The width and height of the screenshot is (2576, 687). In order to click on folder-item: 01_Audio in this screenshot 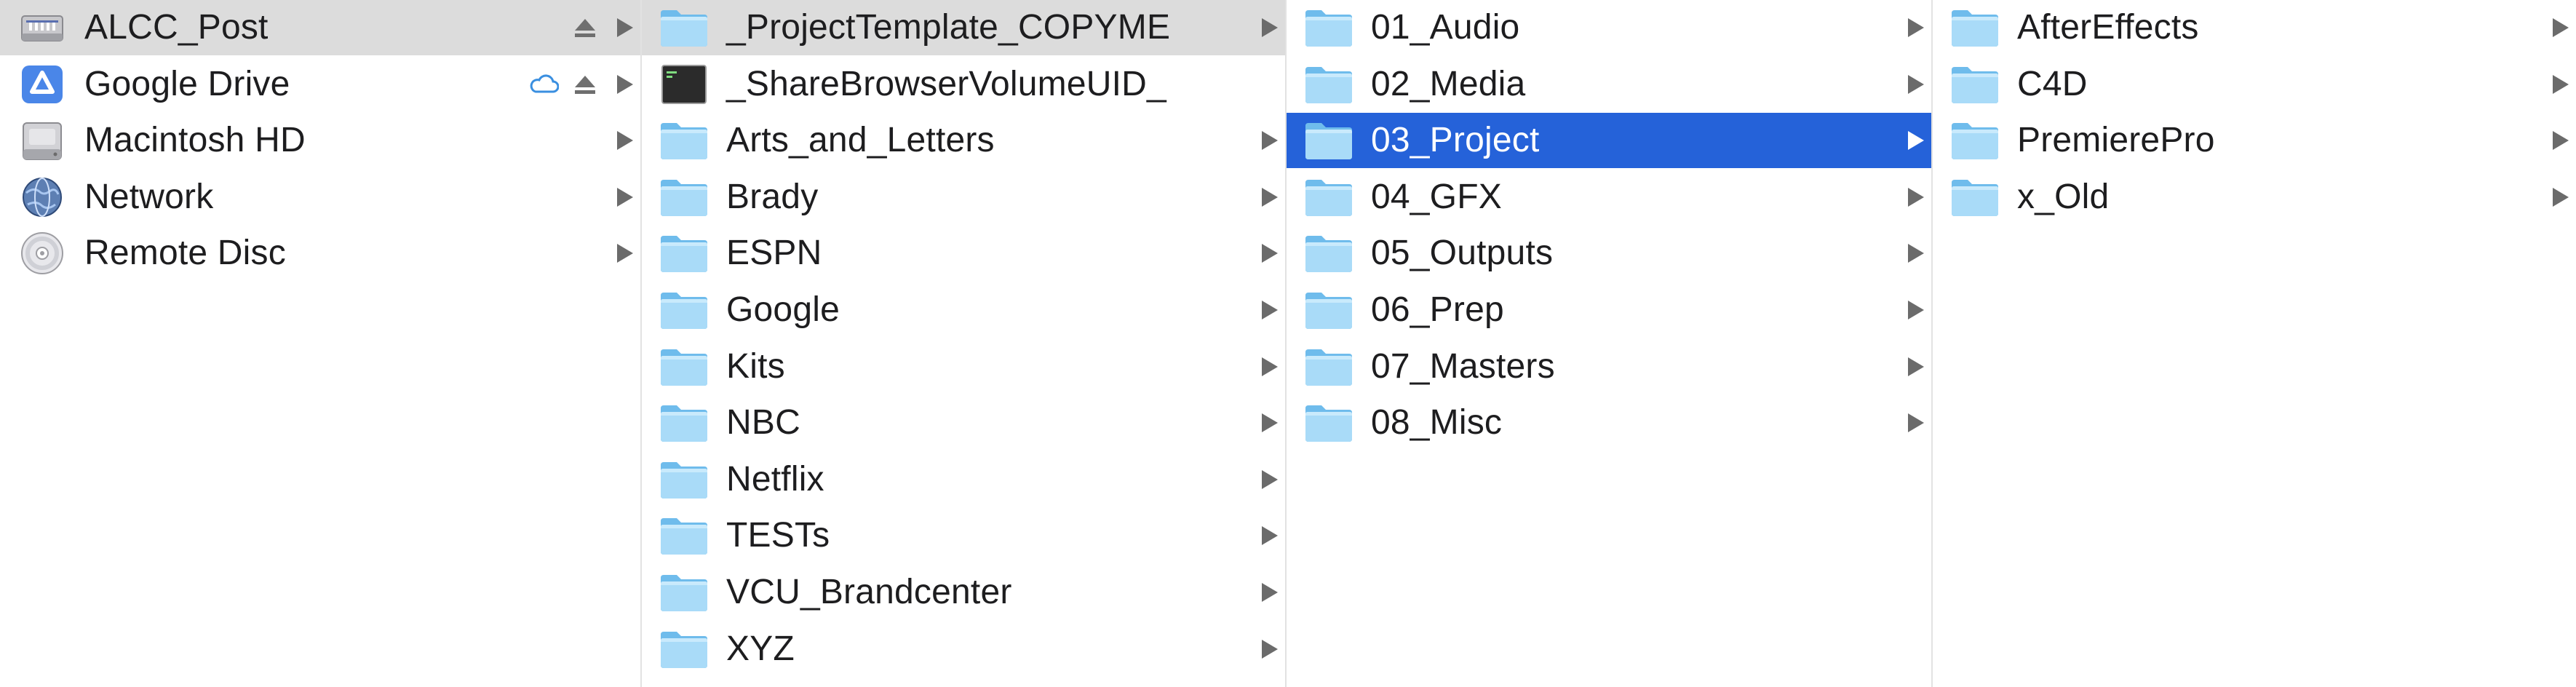, I will do `click(1609, 27)`.